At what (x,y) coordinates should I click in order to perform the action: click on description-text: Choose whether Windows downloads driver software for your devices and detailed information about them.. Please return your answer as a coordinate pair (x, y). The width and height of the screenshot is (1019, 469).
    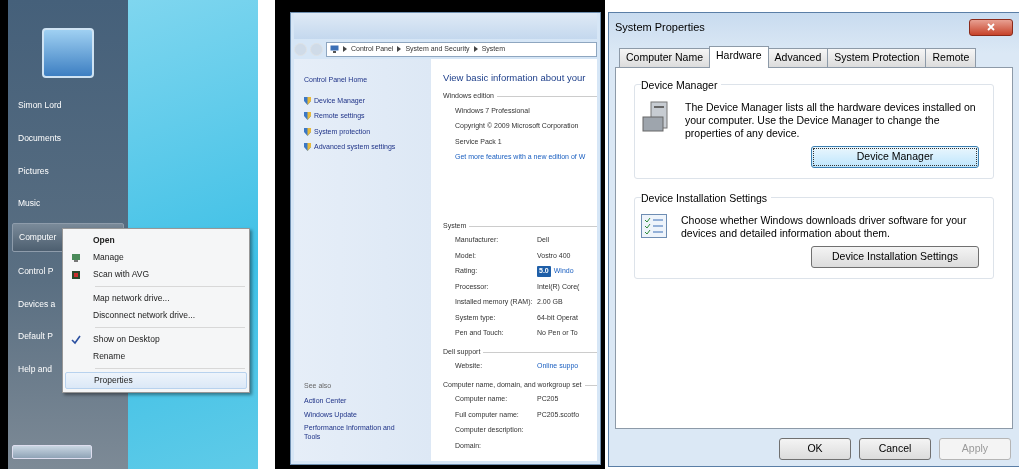
    Looking at the image, I should click on (824, 227).